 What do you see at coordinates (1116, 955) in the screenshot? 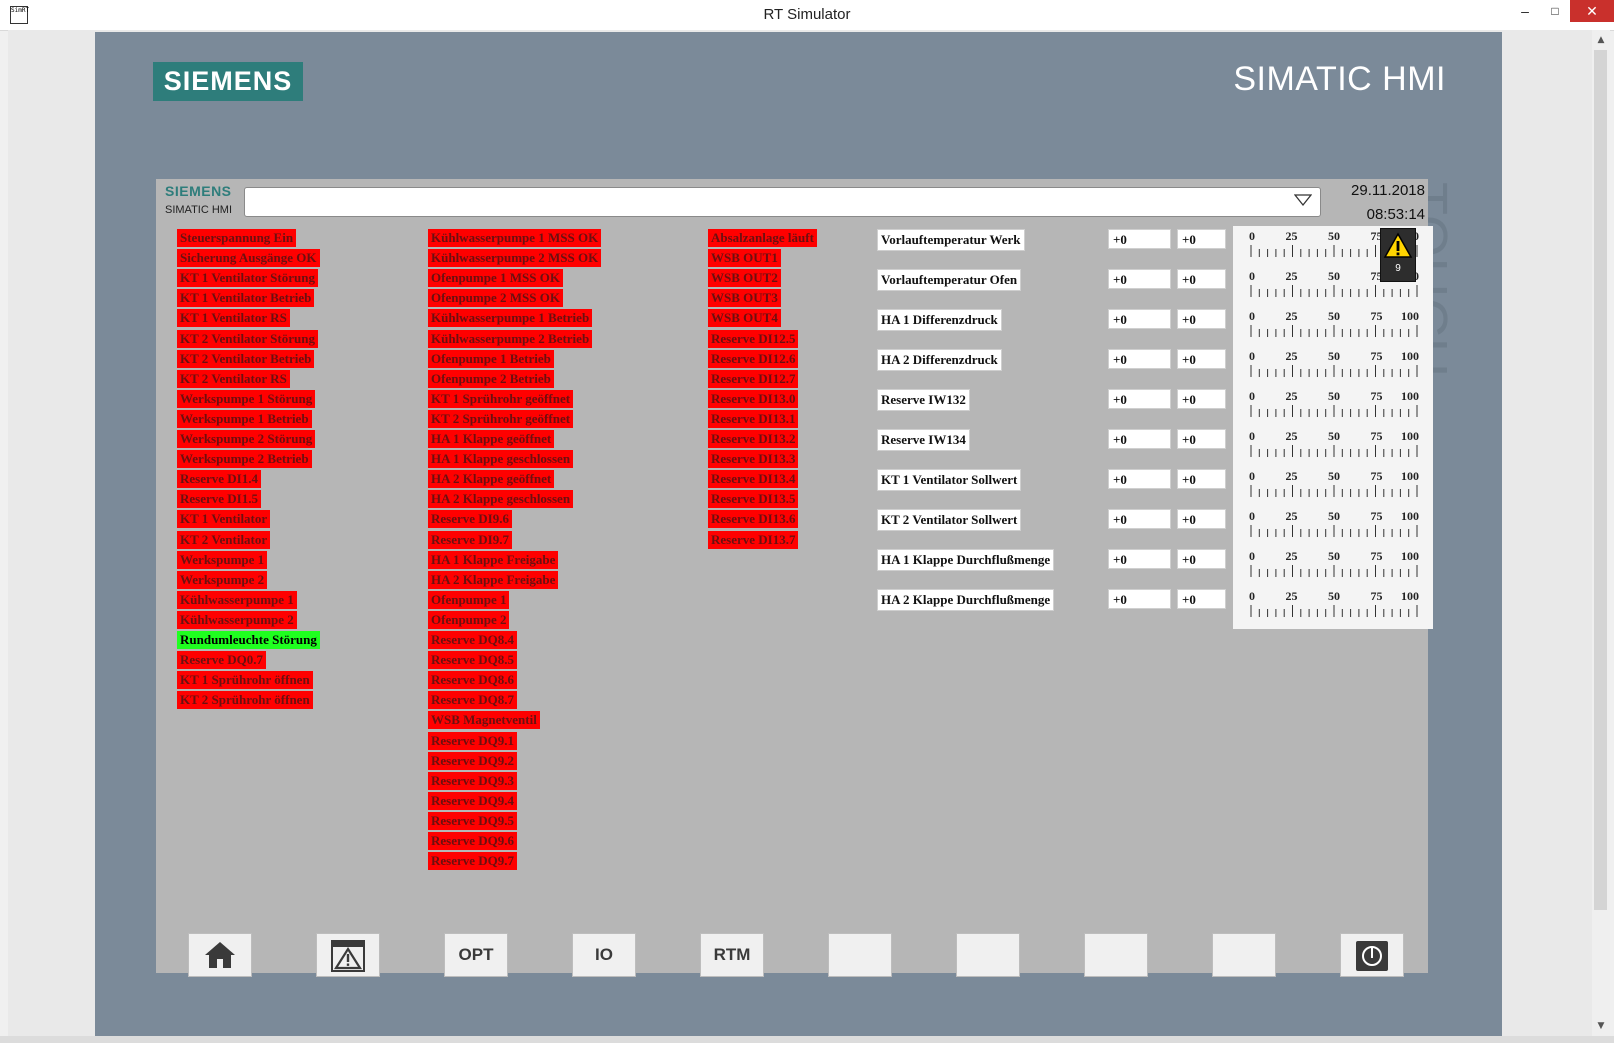
I see `fkey-8-button` at bounding box center [1116, 955].